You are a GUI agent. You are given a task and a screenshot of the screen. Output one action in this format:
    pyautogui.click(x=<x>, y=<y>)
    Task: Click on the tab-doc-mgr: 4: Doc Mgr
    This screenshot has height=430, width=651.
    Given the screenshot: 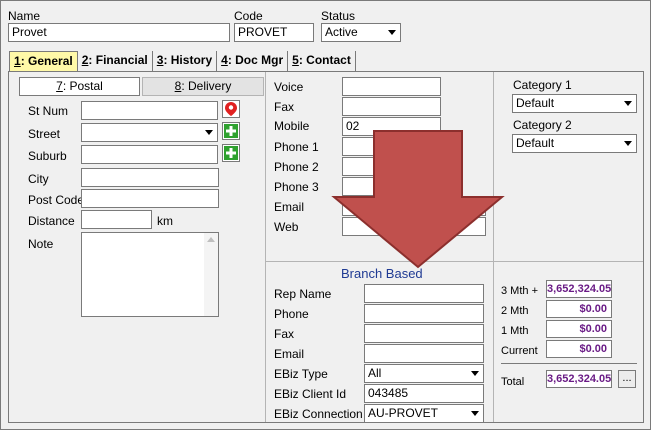 What is the action you would take?
    pyautogui.click(x=253, y=61)
    